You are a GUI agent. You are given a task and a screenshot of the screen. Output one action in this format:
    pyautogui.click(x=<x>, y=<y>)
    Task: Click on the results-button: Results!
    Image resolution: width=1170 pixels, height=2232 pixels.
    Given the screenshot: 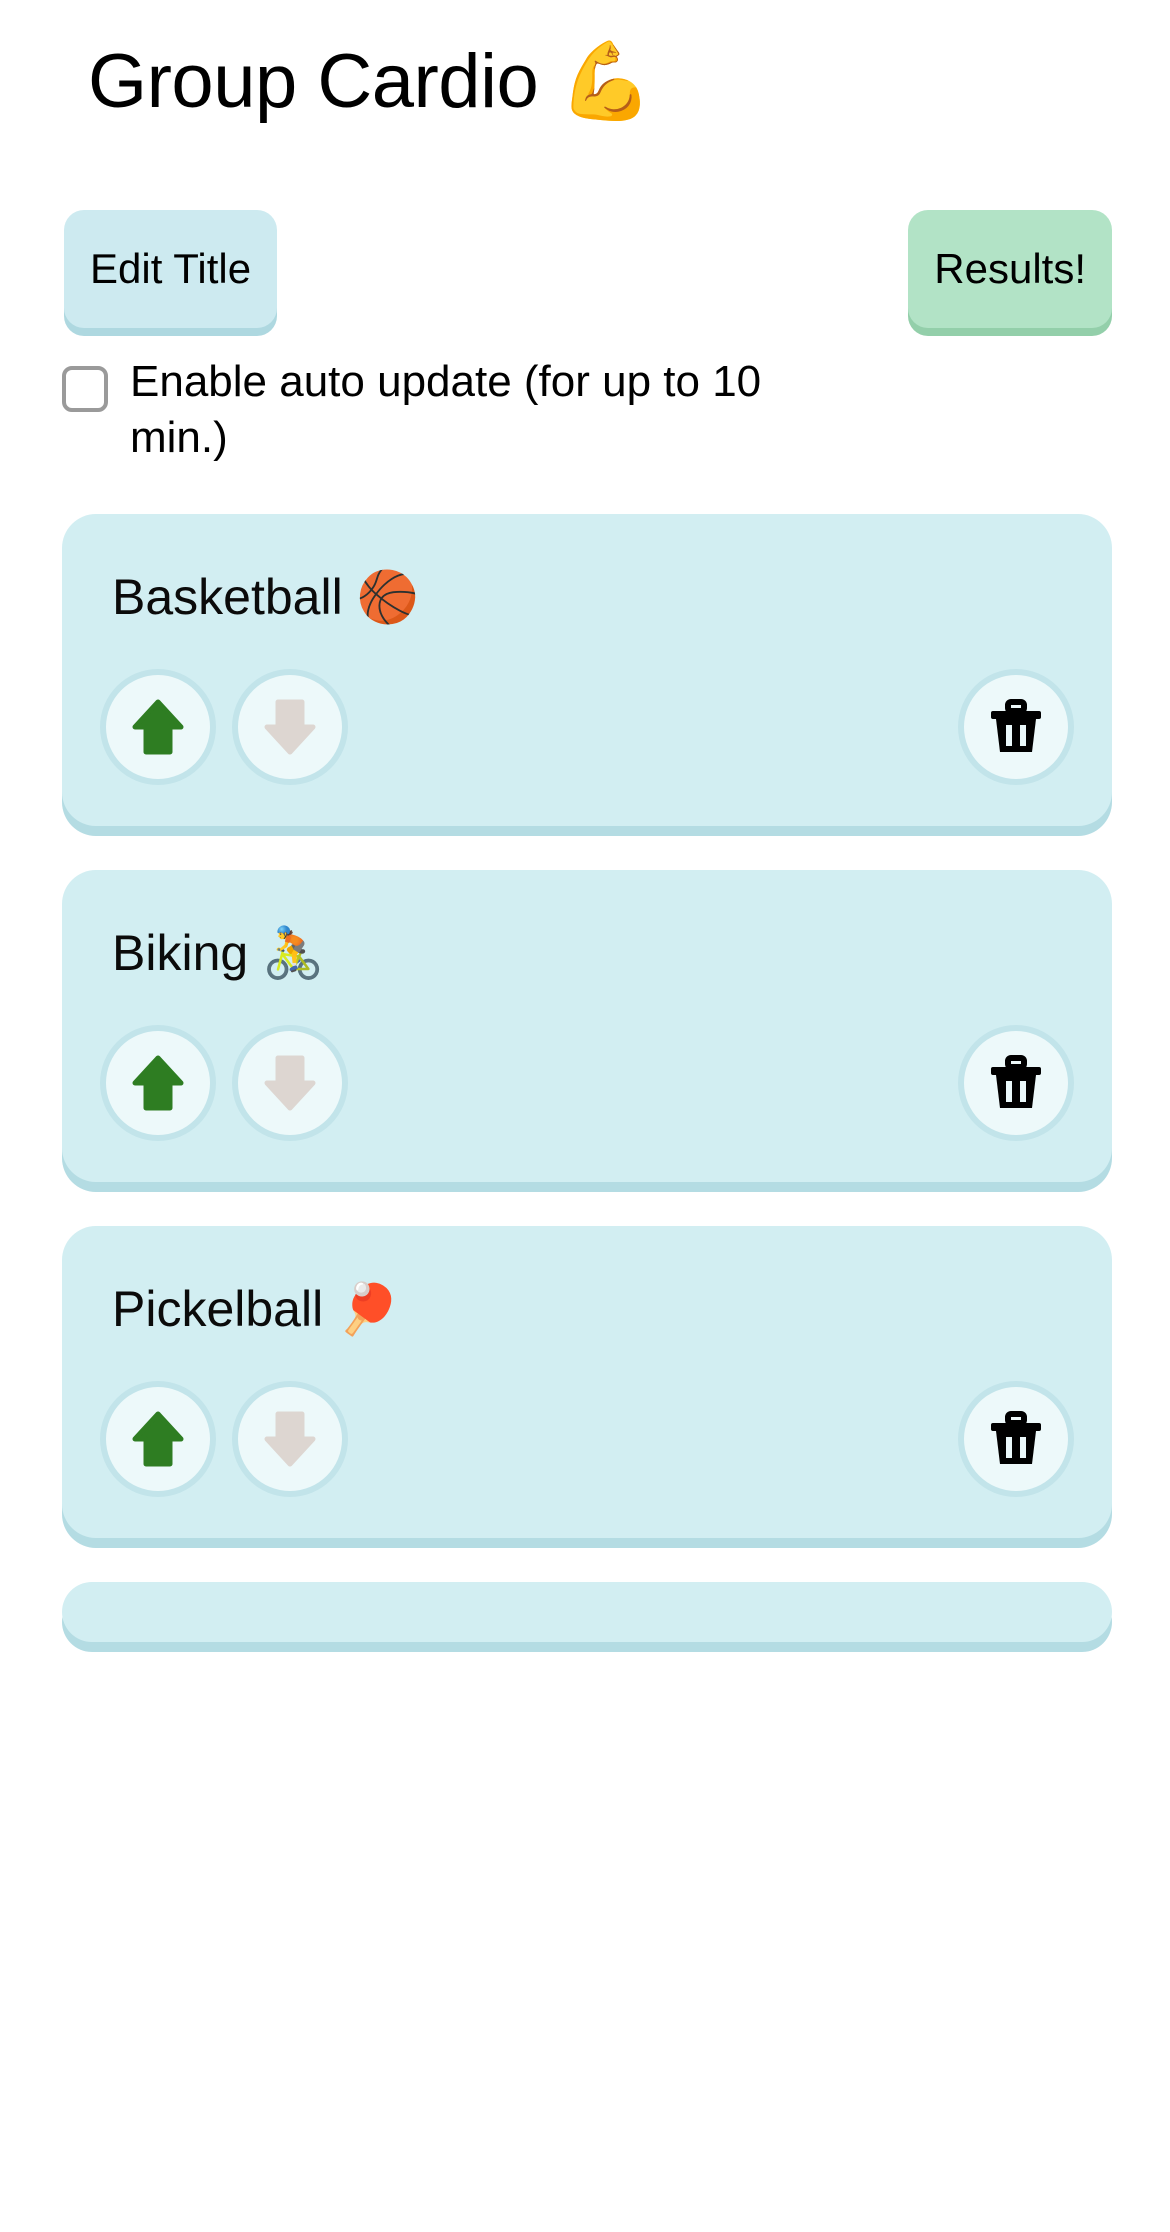 What is the action you would take?
    pyautogui.click(x=1010, y=268)
    